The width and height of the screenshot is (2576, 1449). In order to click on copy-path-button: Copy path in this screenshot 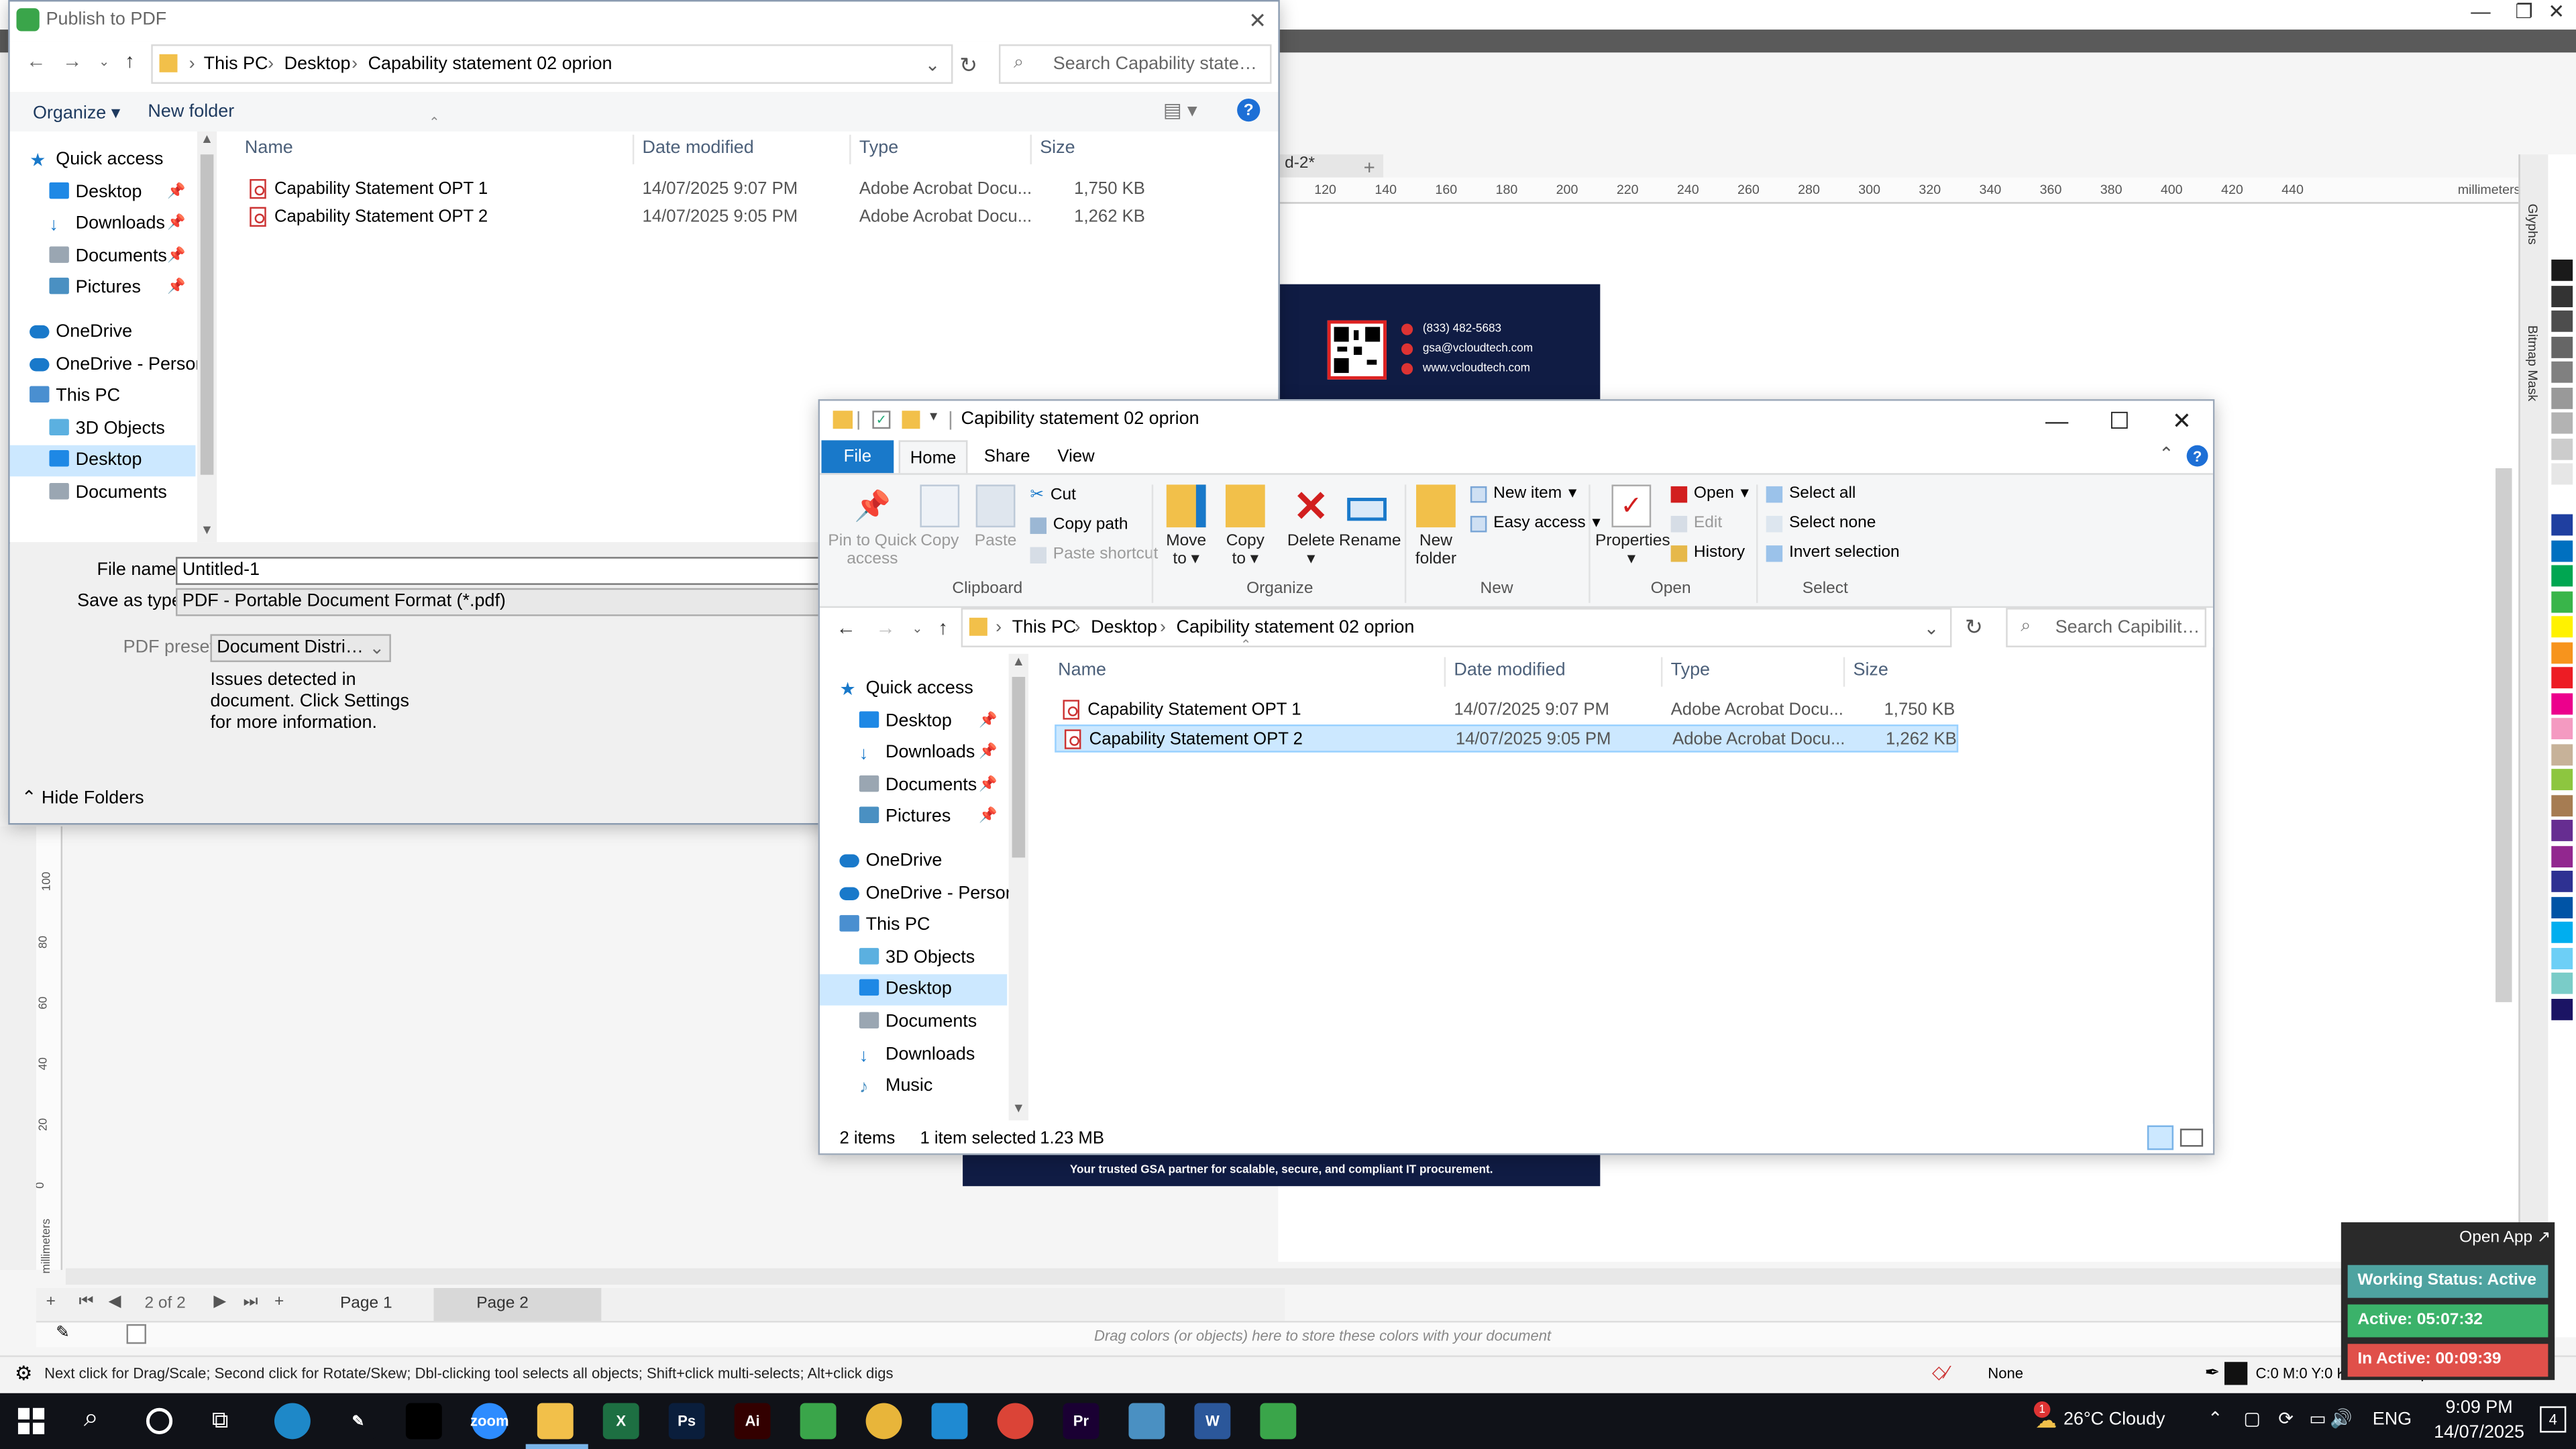, I will do `click(1079, 525)`.